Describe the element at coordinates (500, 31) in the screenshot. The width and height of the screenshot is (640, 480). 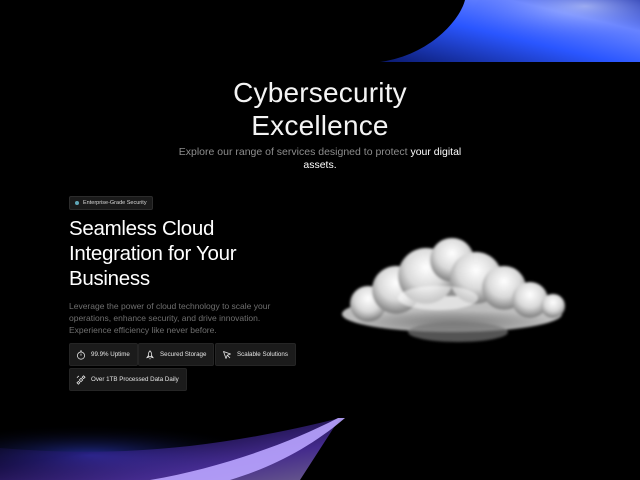
I see `top-glow-decoration` at that location.